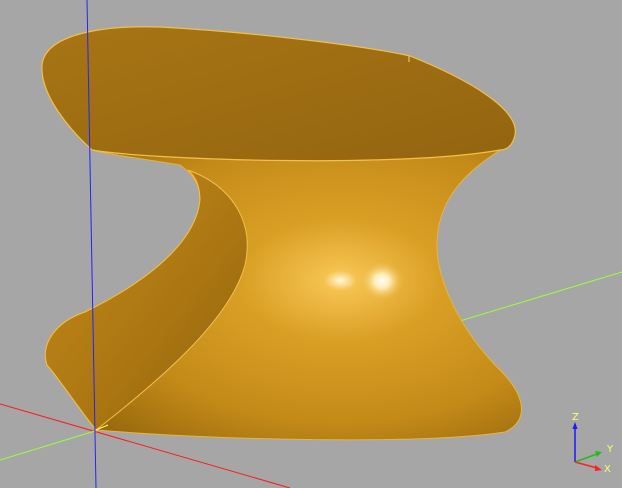  I want to click on gizmo-z-arrowhead, so click(575, 425).